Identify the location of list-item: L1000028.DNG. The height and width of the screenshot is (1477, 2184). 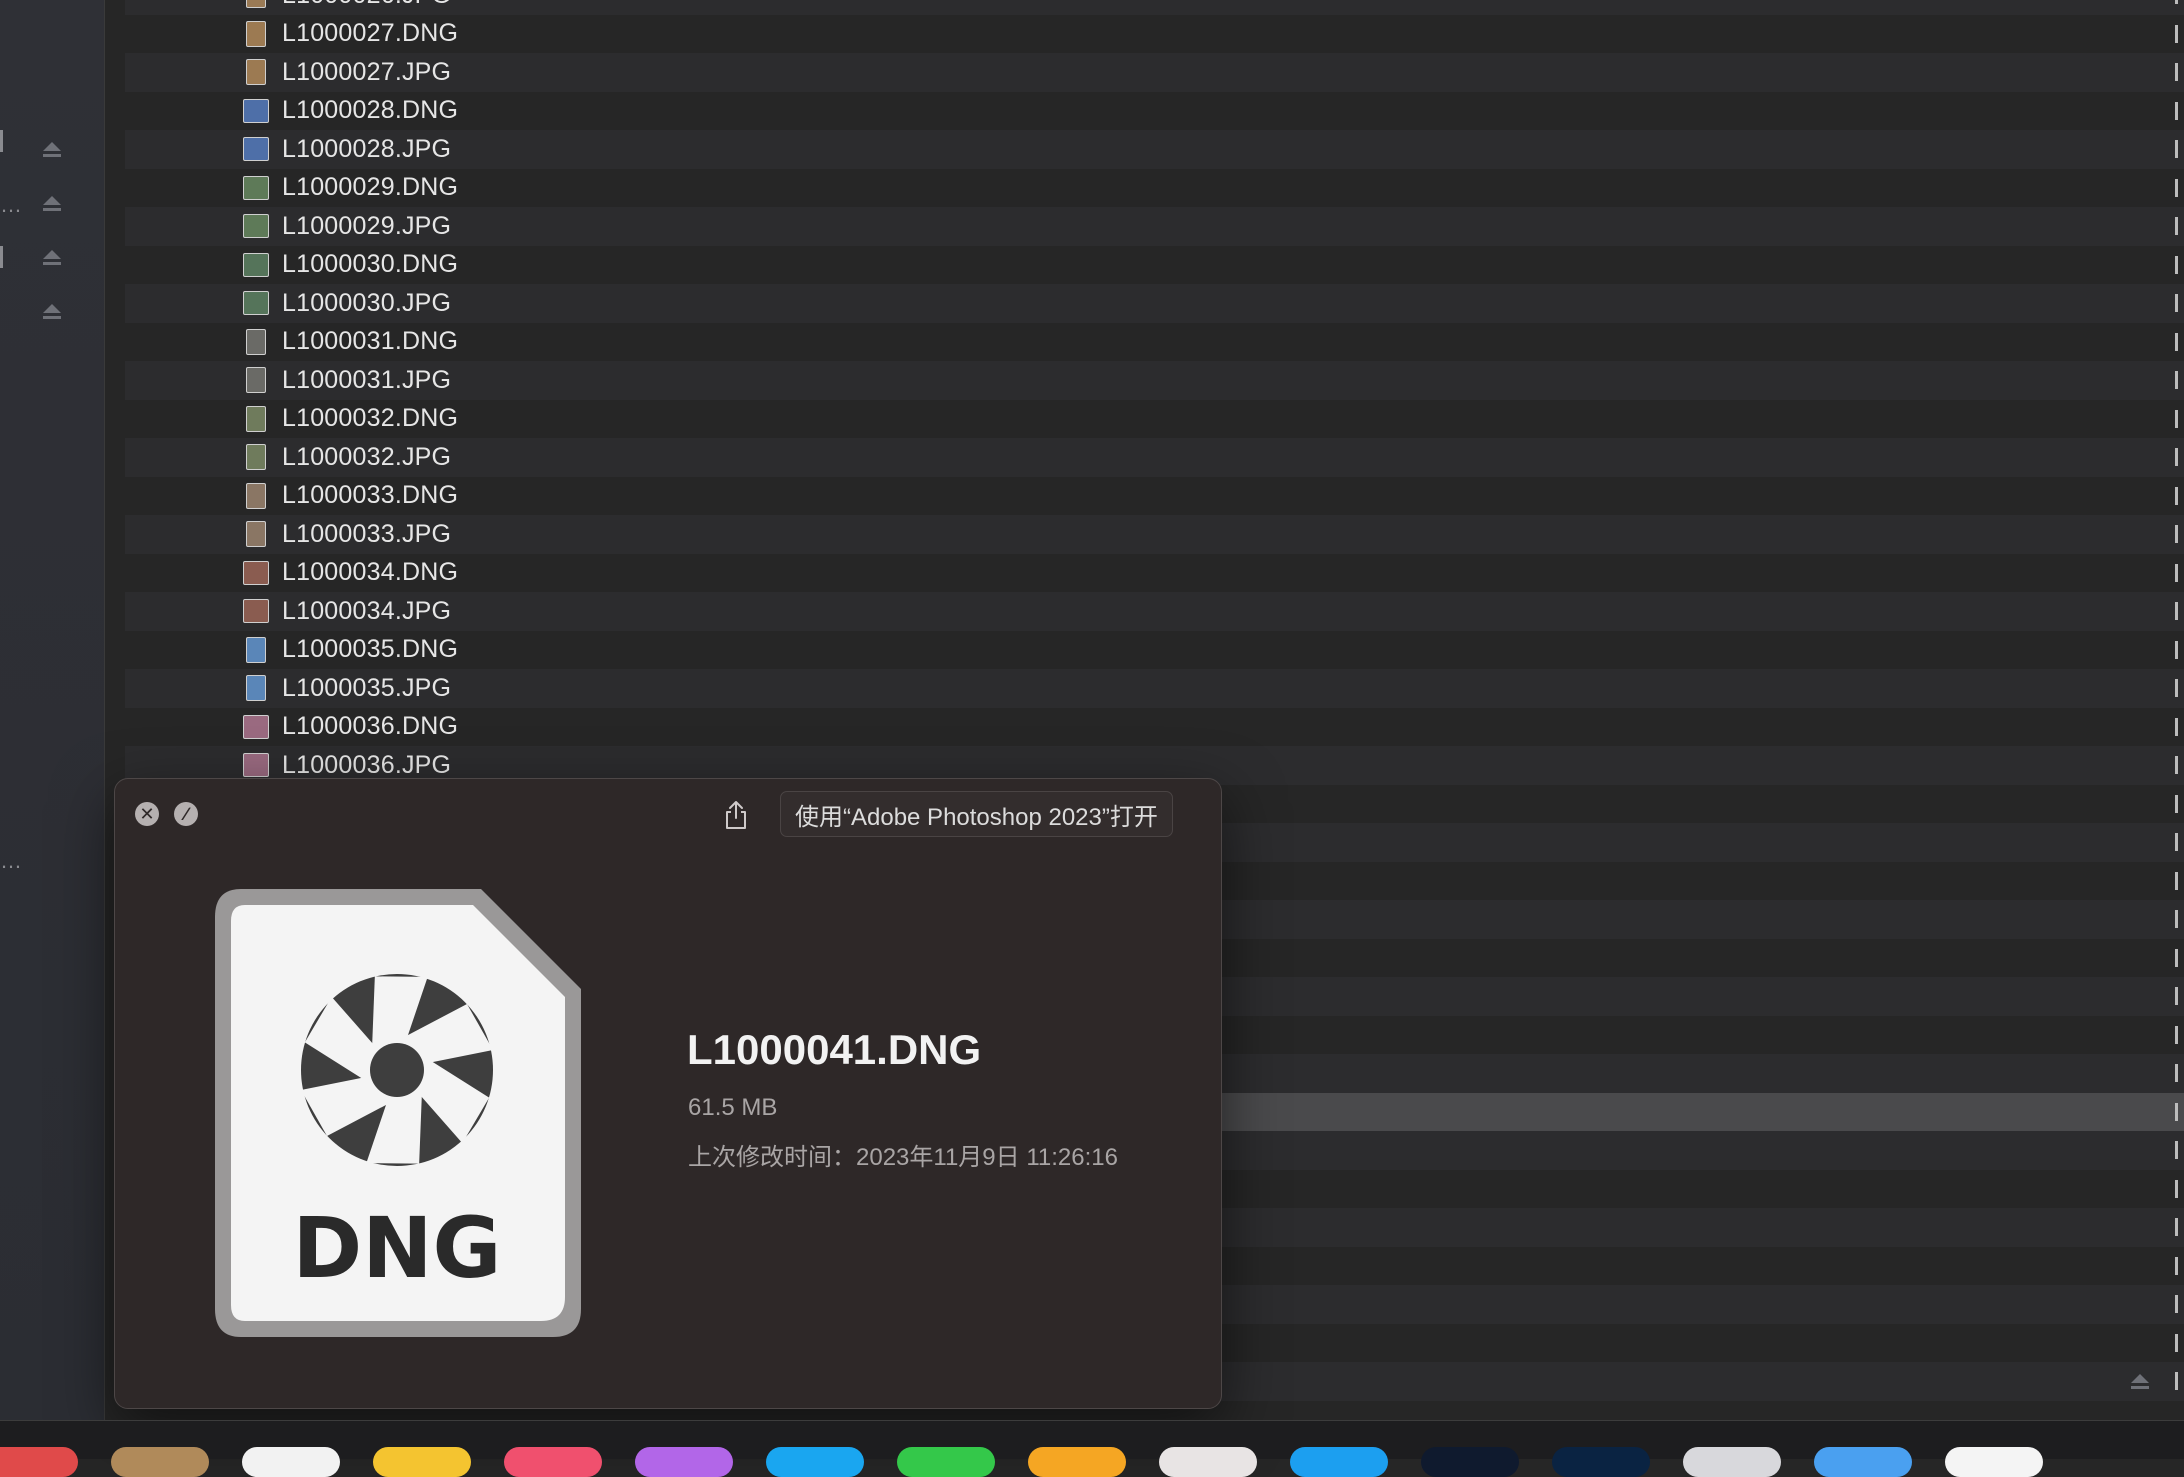
(1154, 110).